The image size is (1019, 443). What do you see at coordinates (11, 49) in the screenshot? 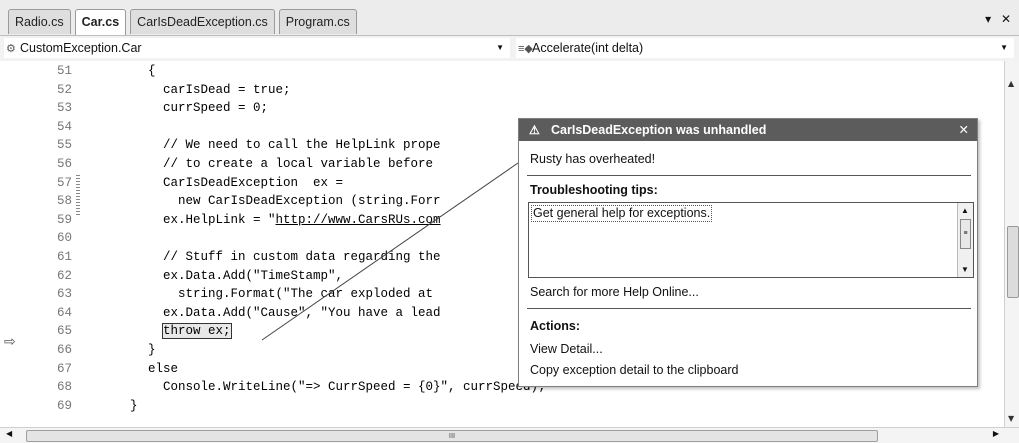
I see `class-icon: ⚙` at bounding box center [11, 49].